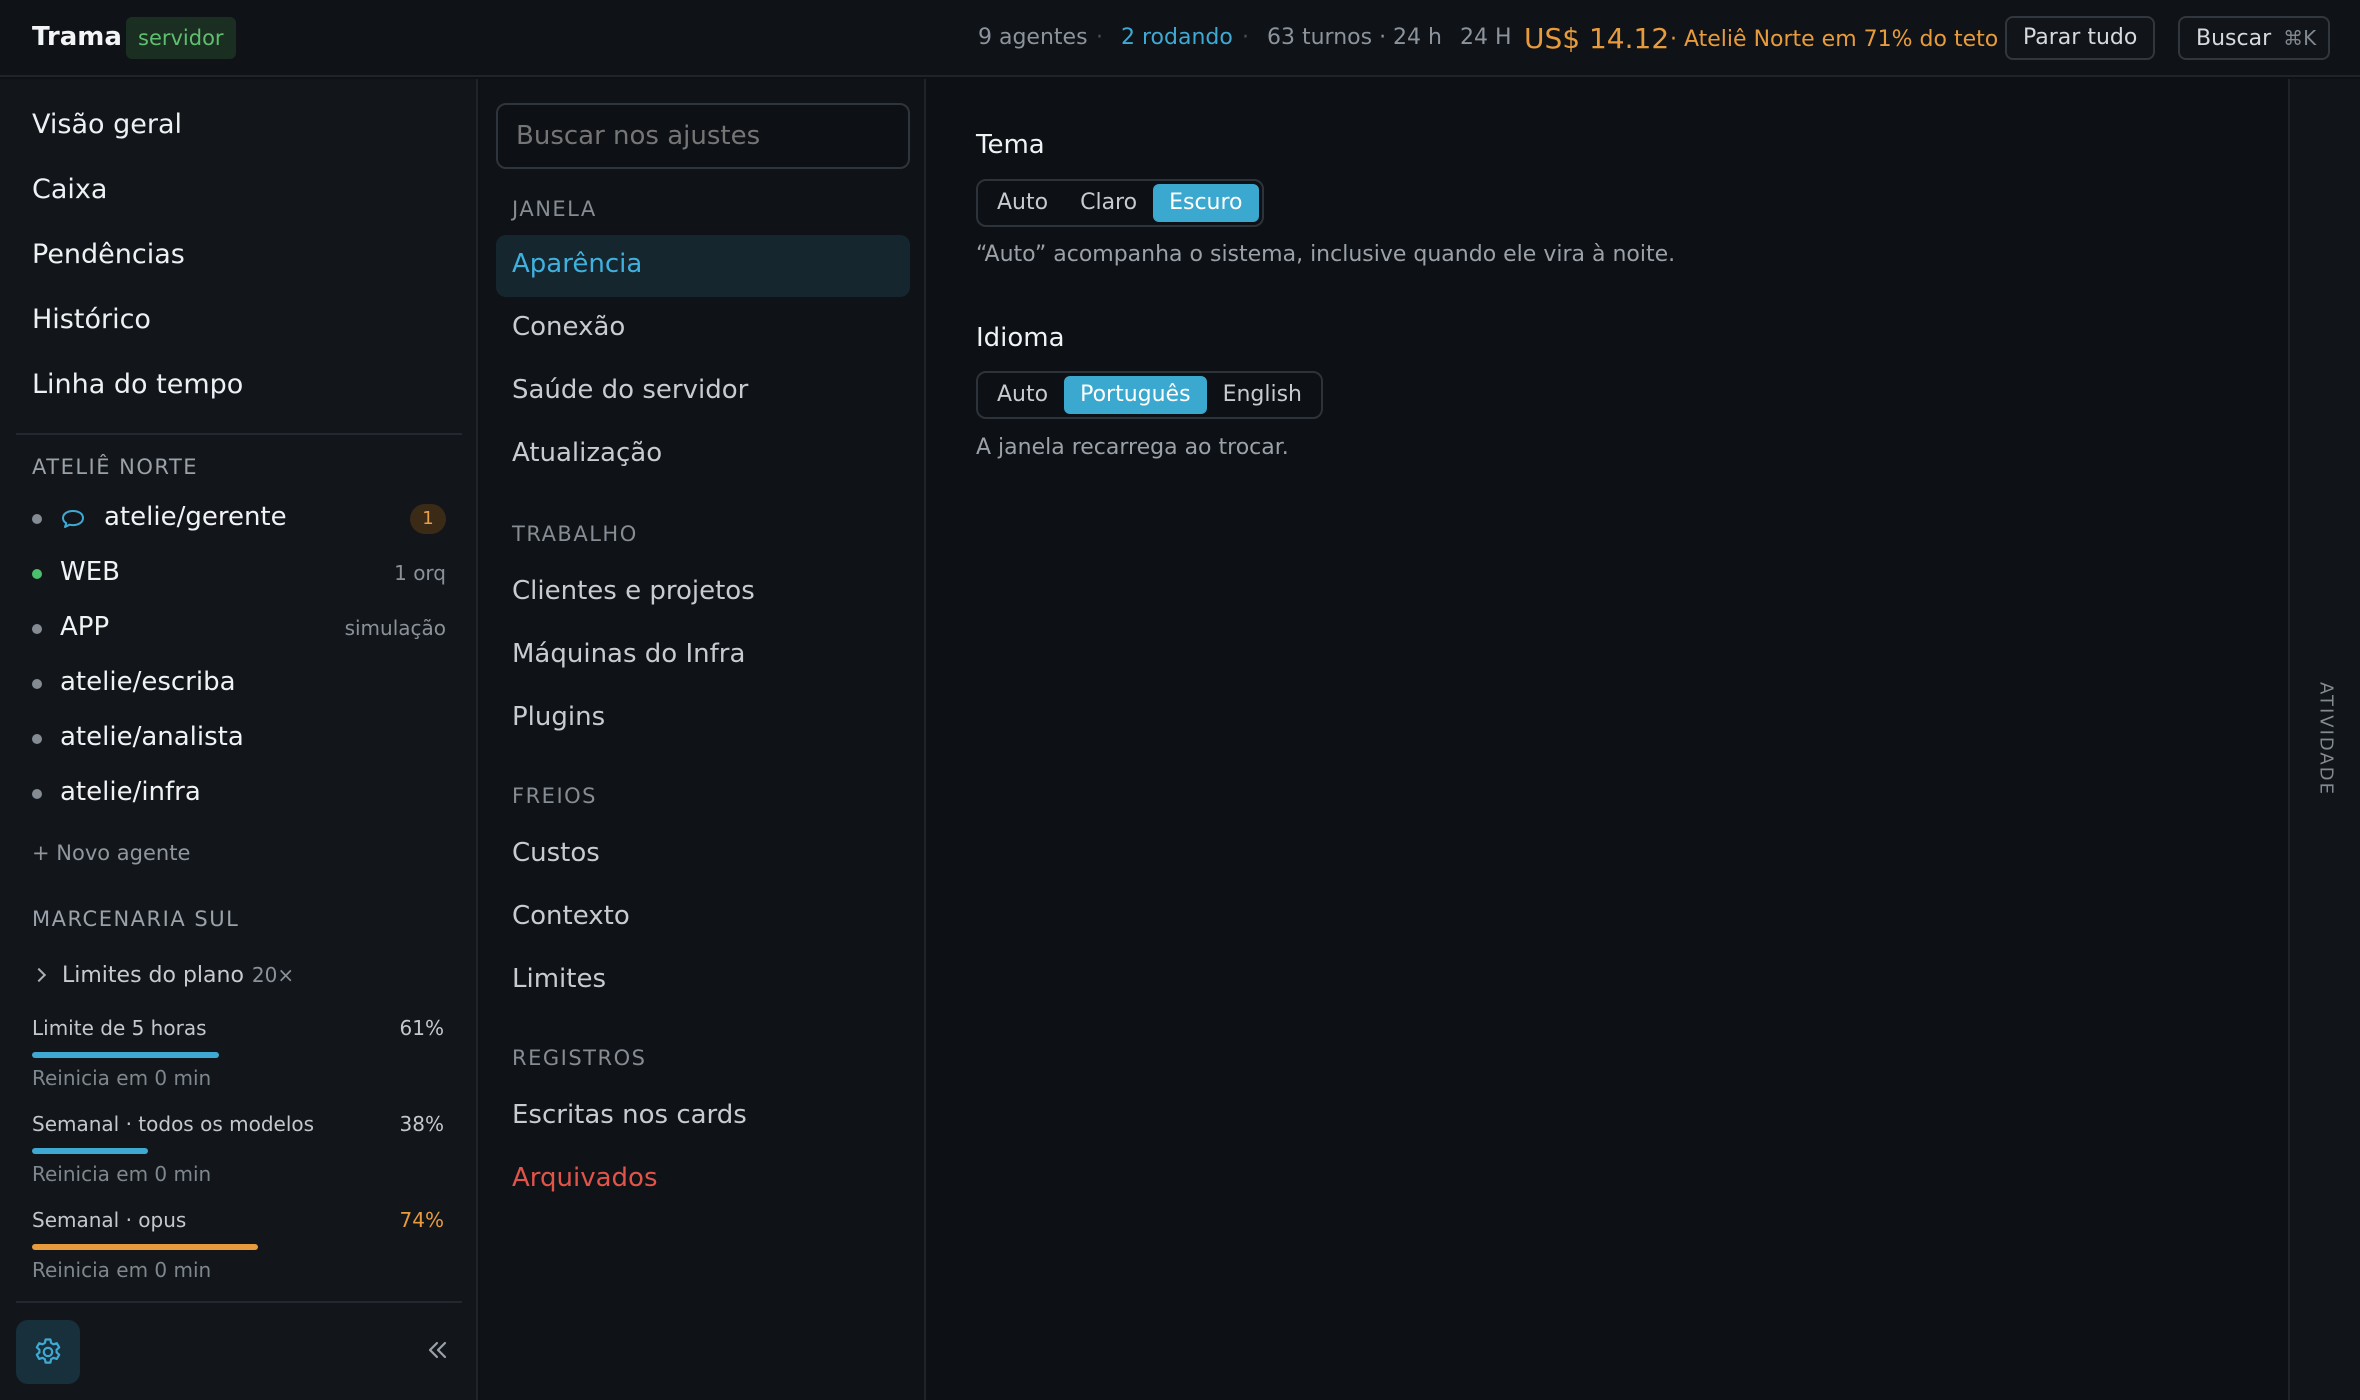  Describe the element at coordinates (85, 627) in the screenshot. I see `agent-name: APP` at that location.